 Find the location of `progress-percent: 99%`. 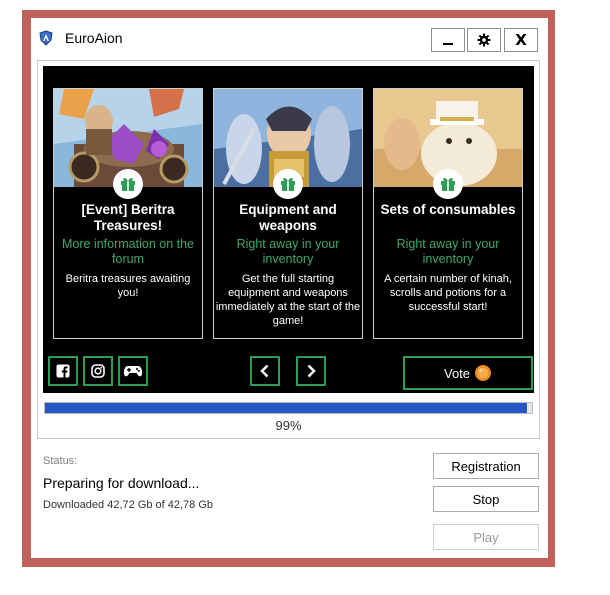

progress-percent: 99% is located at coordinates (288, 425).